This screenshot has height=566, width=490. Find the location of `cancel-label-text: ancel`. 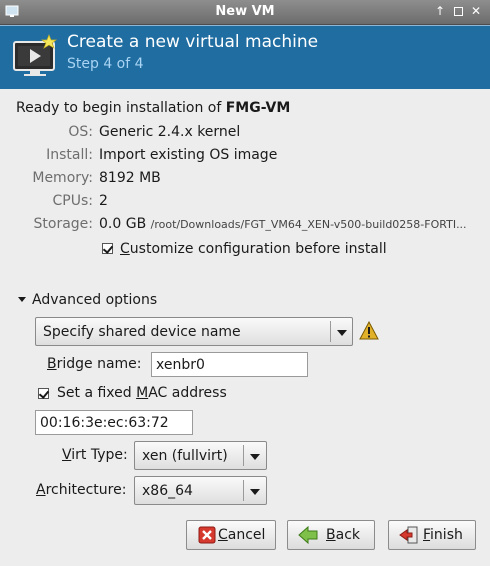

cancel-label-text: ancel is located at coordinates (246, 535).